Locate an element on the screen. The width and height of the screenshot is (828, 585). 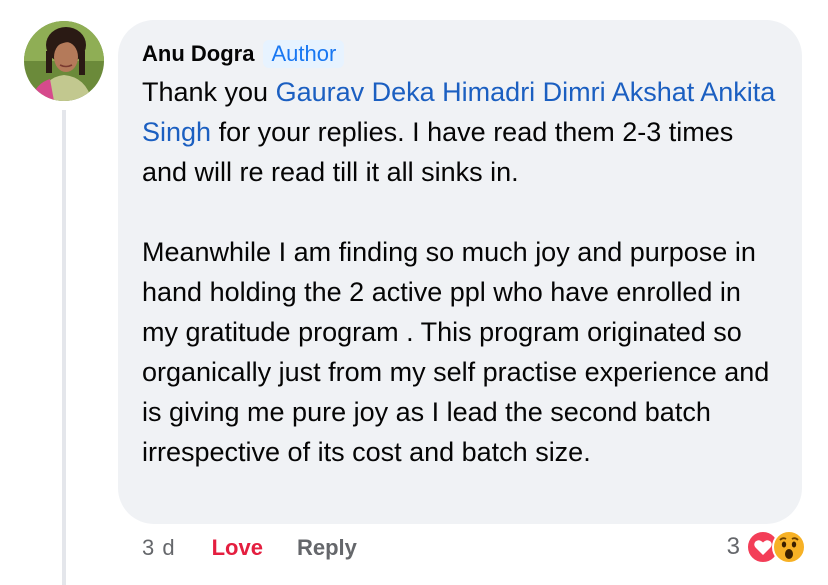
thread-line is located at coordinates (64, 347).